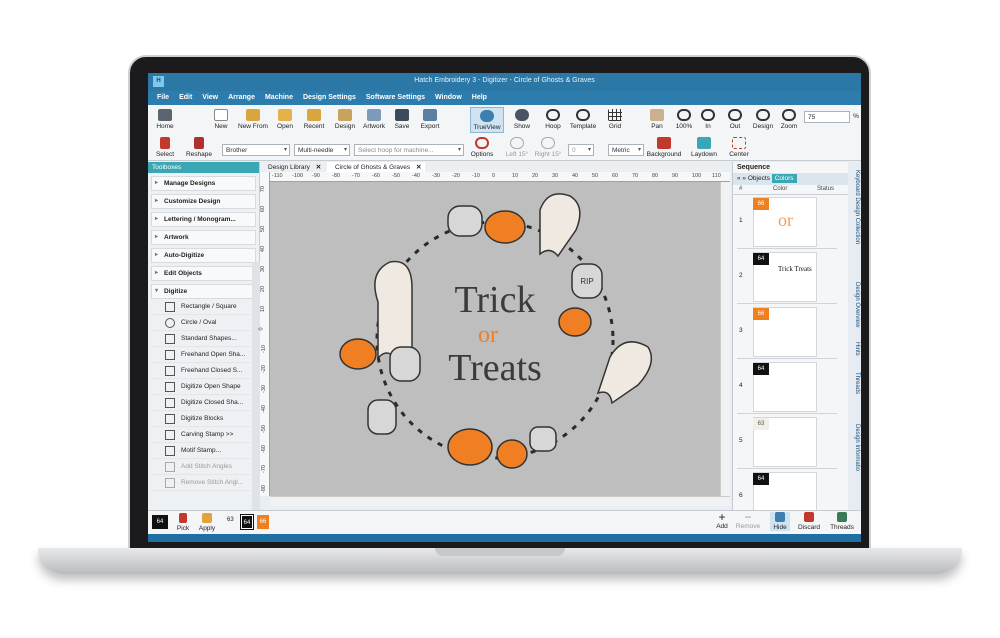  What do you see at coordinates (763, 126) in the screenshot?
I see `zoom-design-label: Design` at bounding box center [763, 126].